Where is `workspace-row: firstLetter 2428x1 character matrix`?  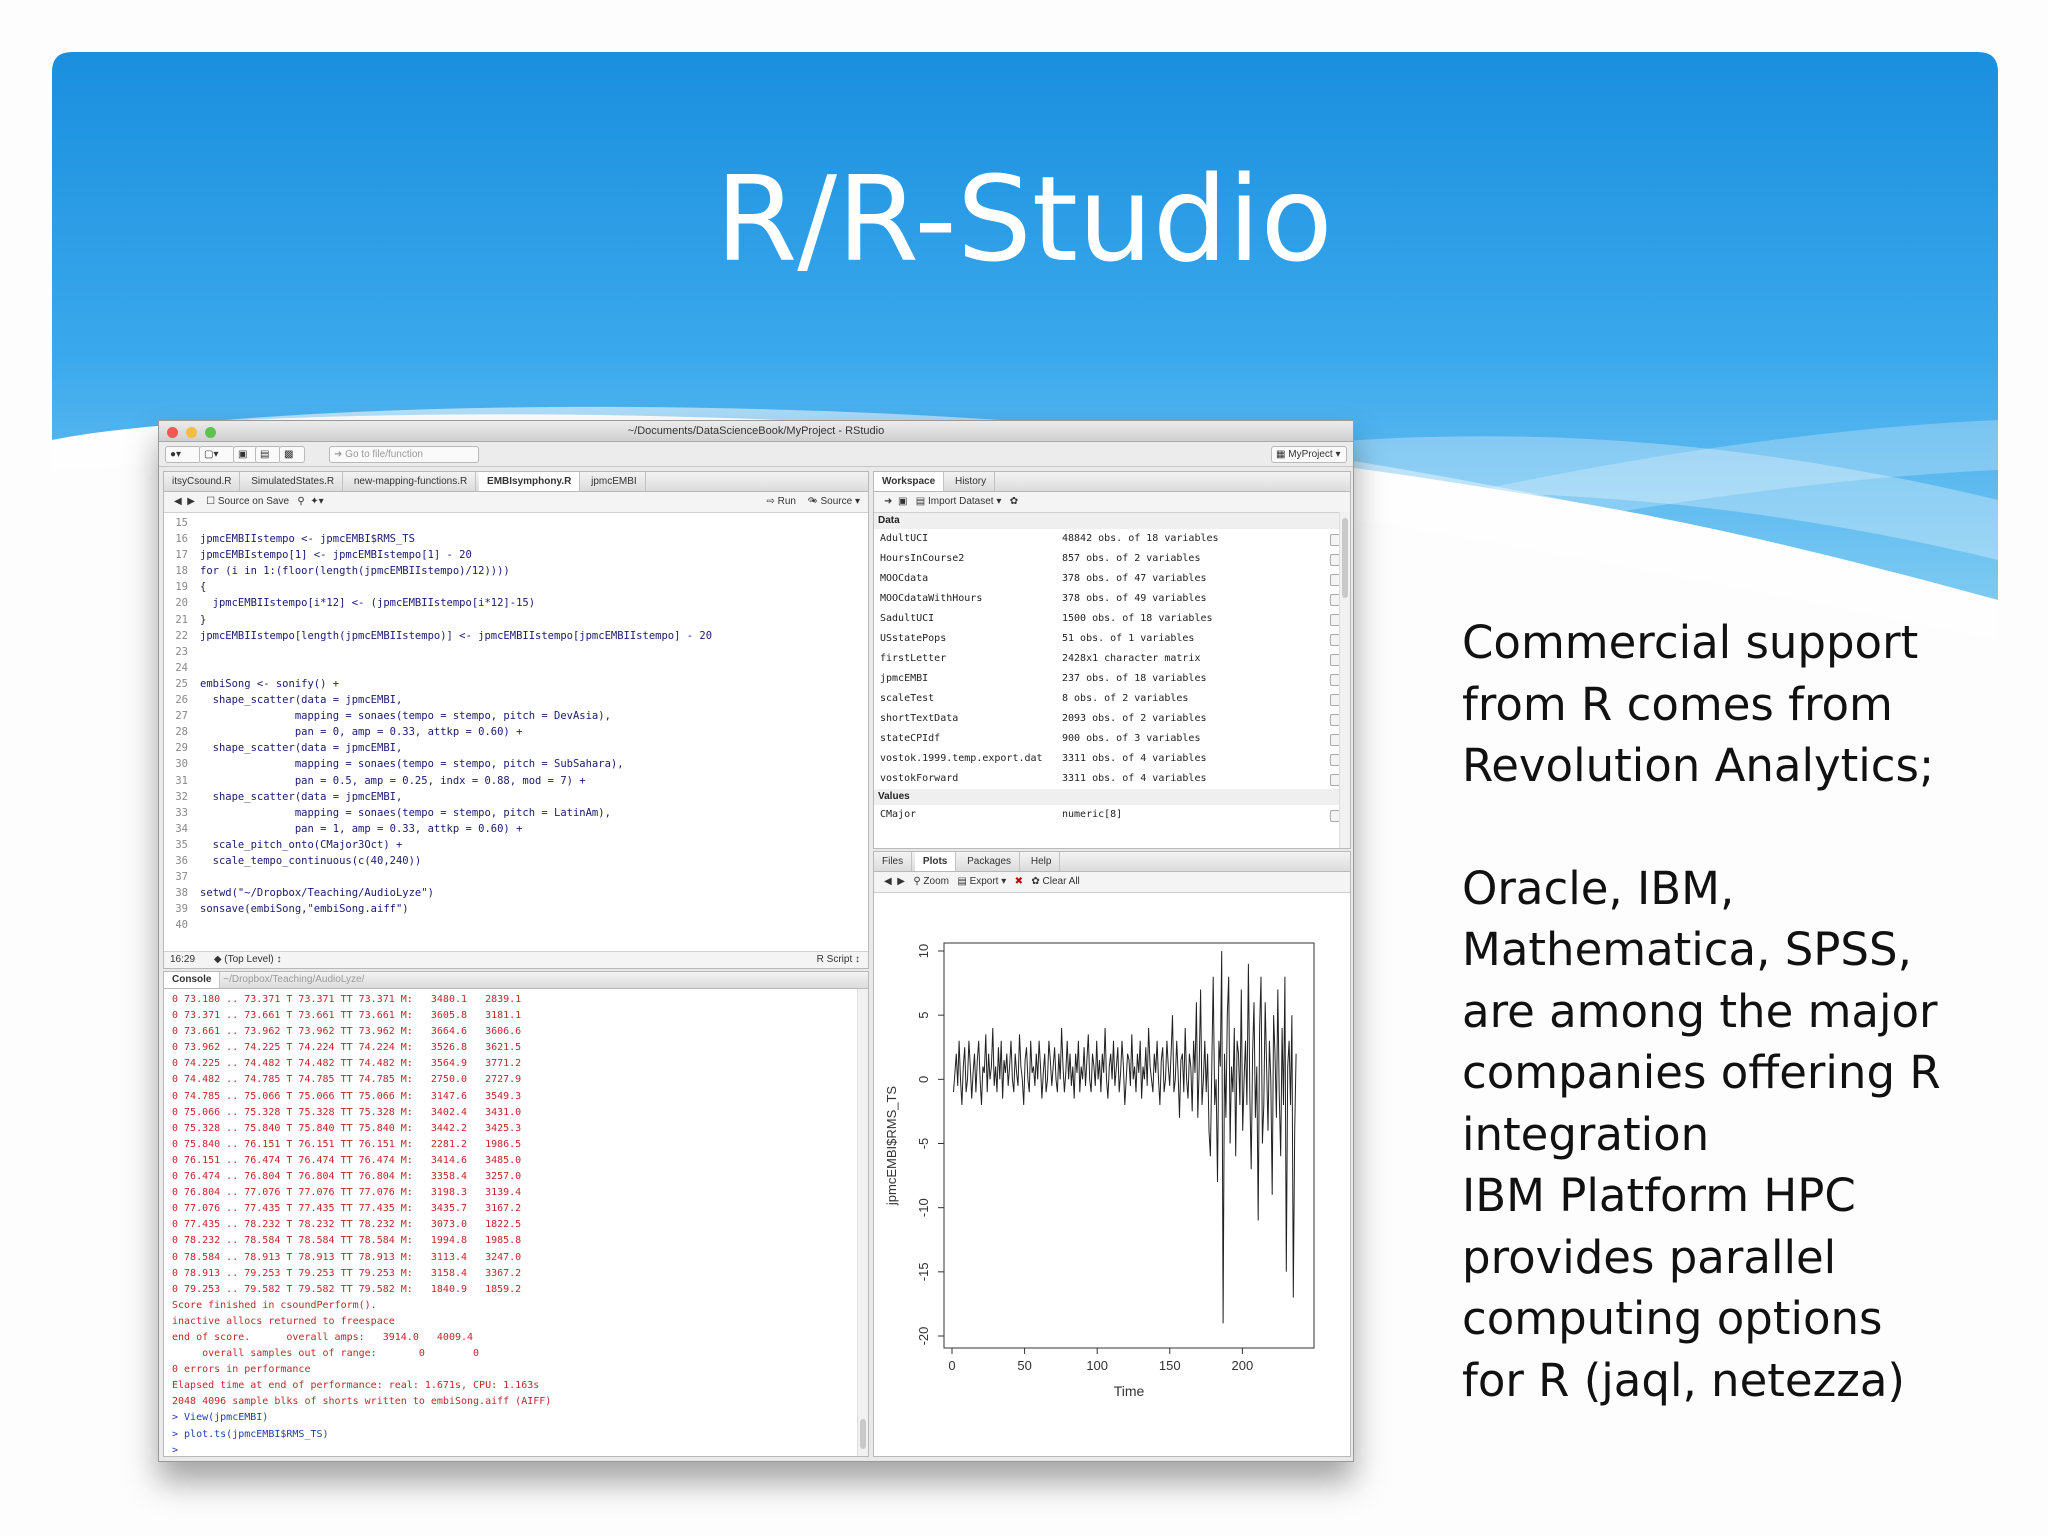
workspace-row: firstLetter 2428x1 character matrix is located at coordinates (1112, 659).